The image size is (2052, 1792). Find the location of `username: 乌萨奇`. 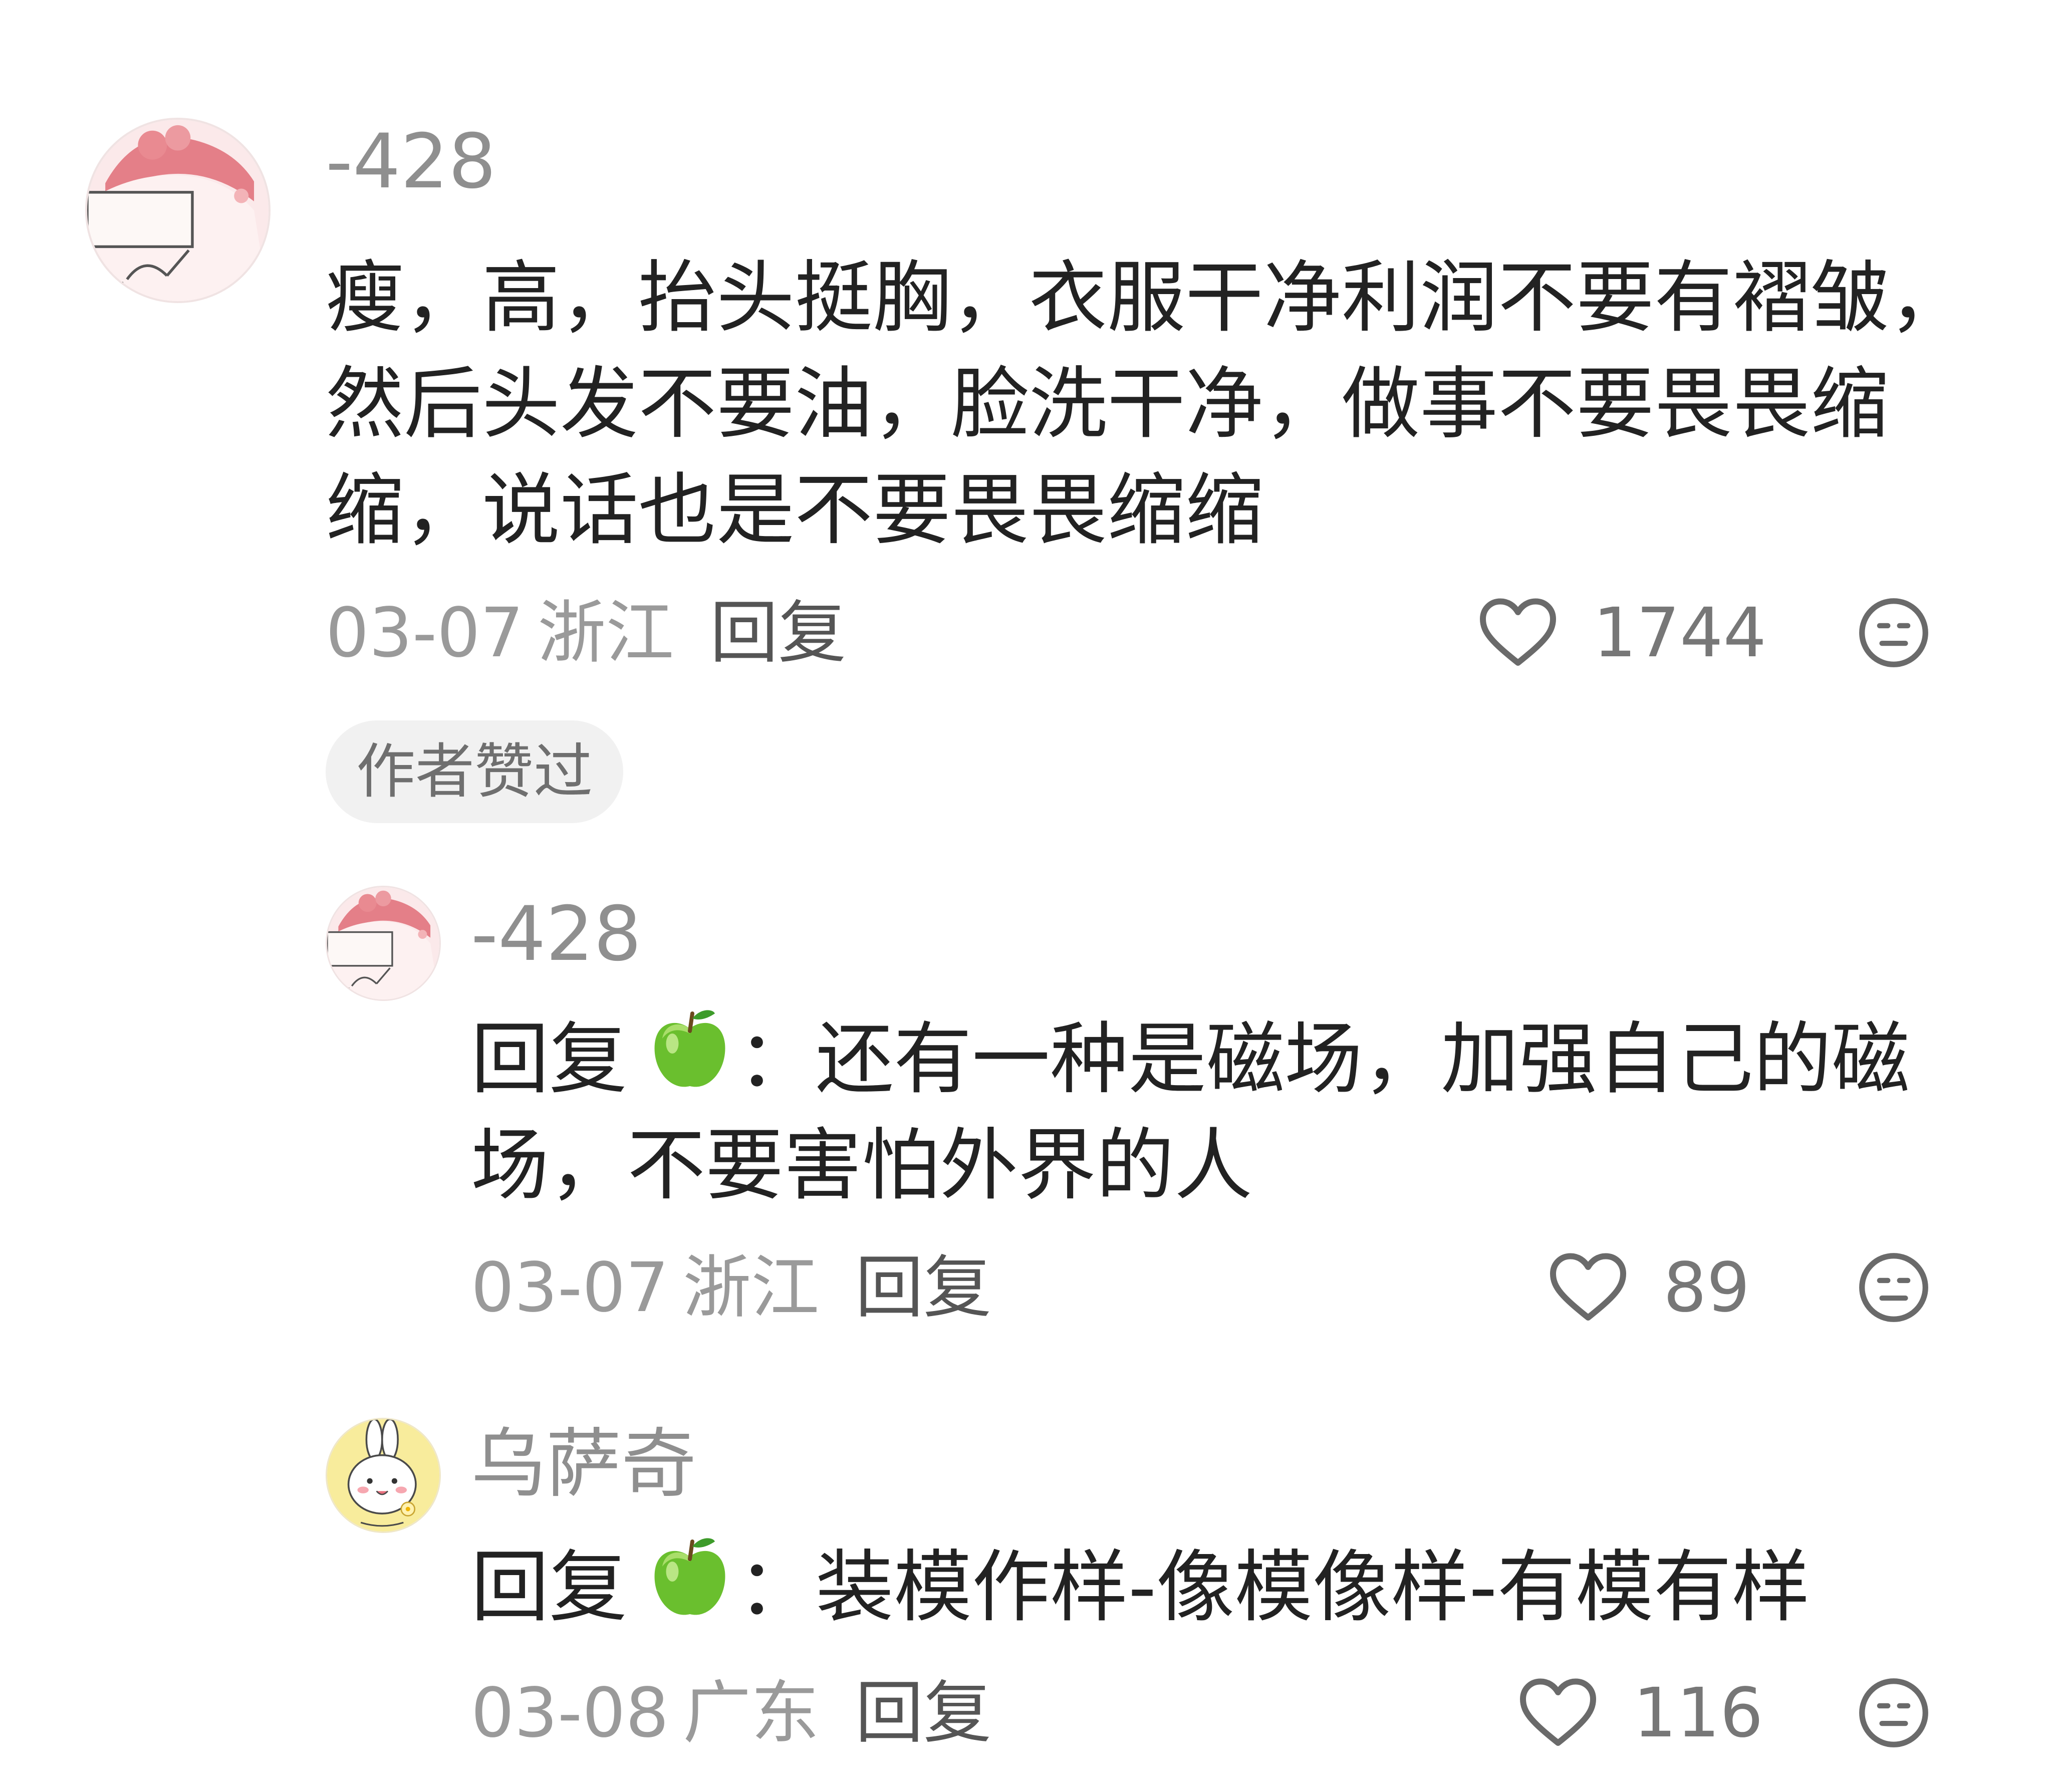

username: 乌萨奇 is located at coordinates (583, 1464).